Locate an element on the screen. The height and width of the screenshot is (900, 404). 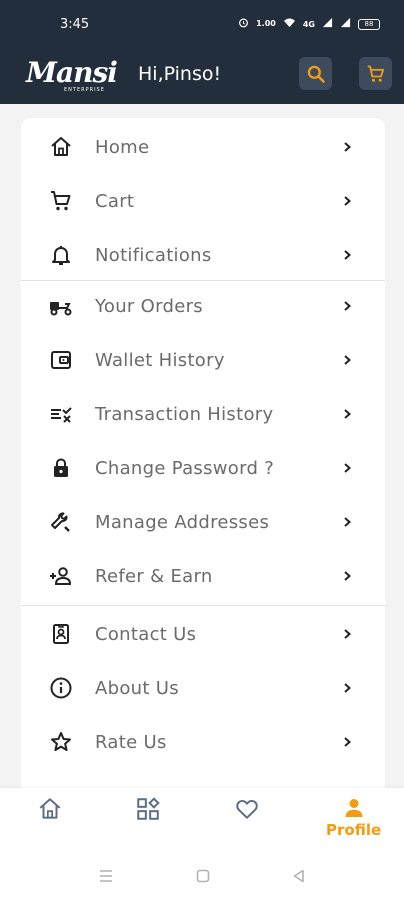
menu-item-notifications: Notifications is located at coordinates (203, 255).